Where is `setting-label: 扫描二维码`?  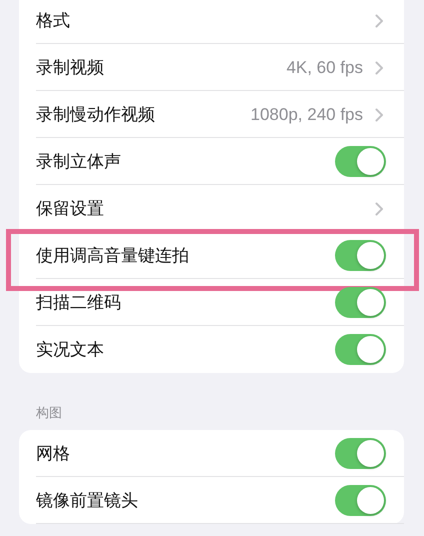
setting-label: 扫描二维码 is located at coordinates (79, 303).